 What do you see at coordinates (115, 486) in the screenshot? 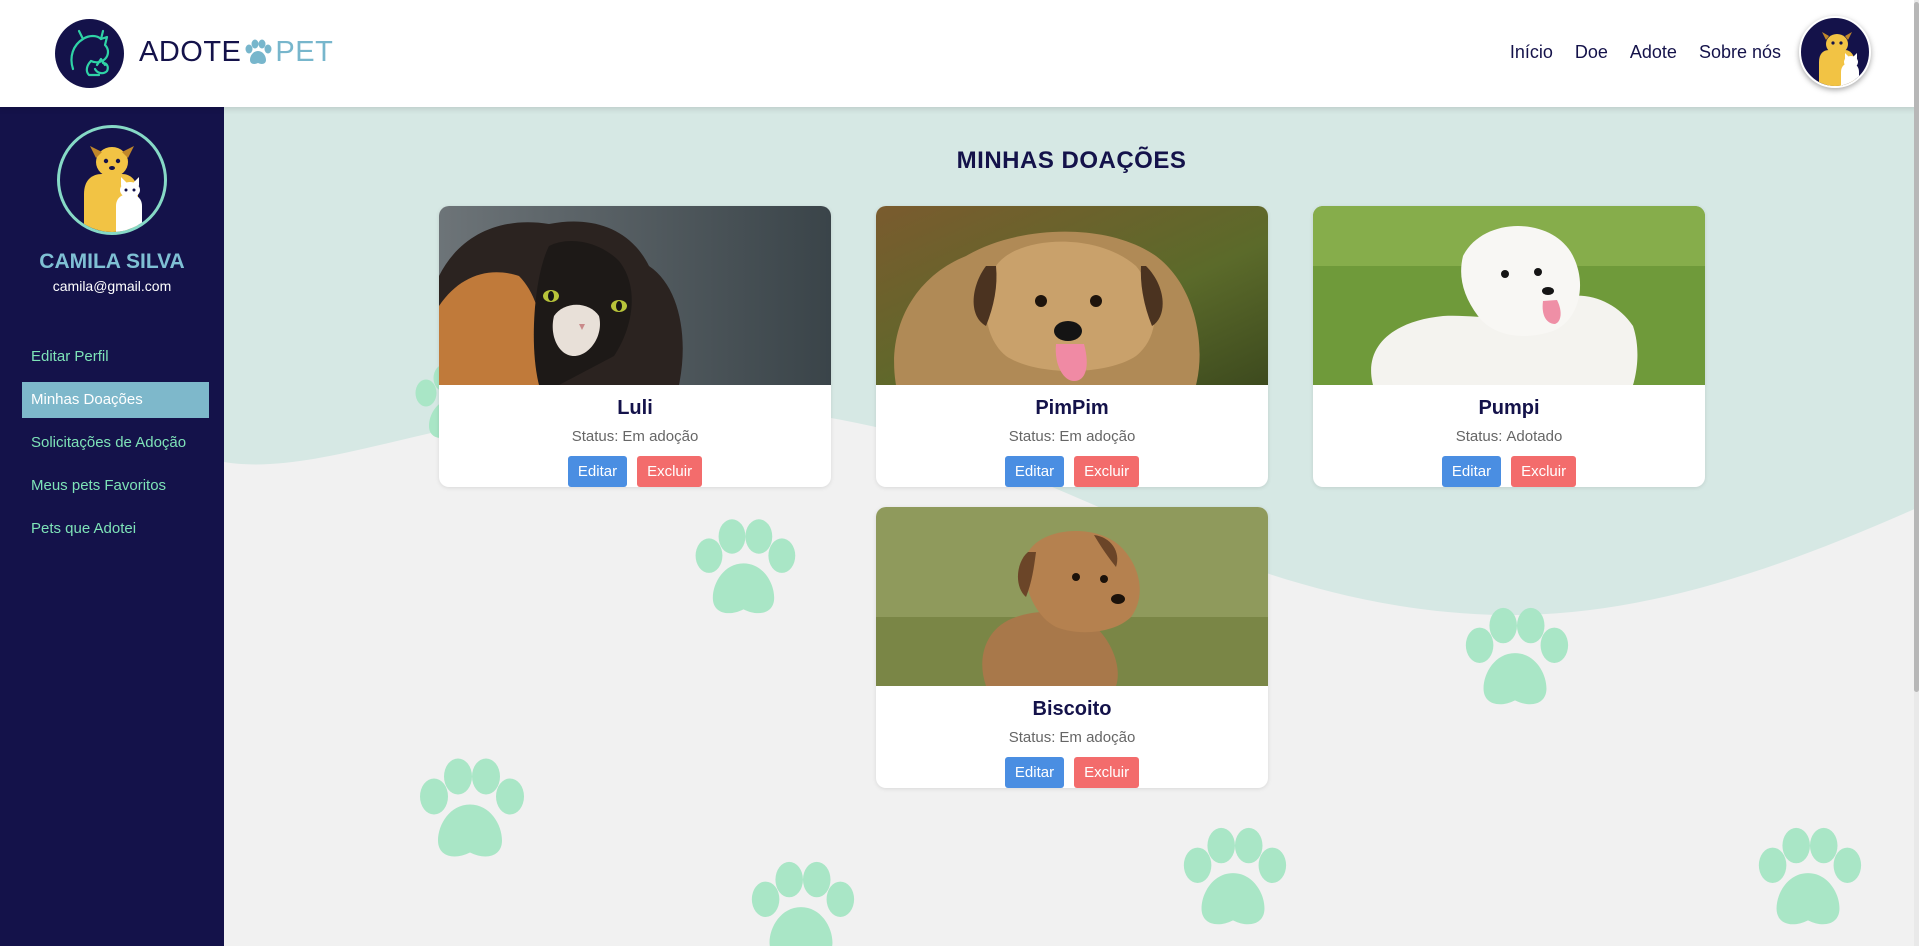
I see `sidebar-item-meus-pets-favoritos: Meus pets Favoritos` at bounding box center [115, 486].